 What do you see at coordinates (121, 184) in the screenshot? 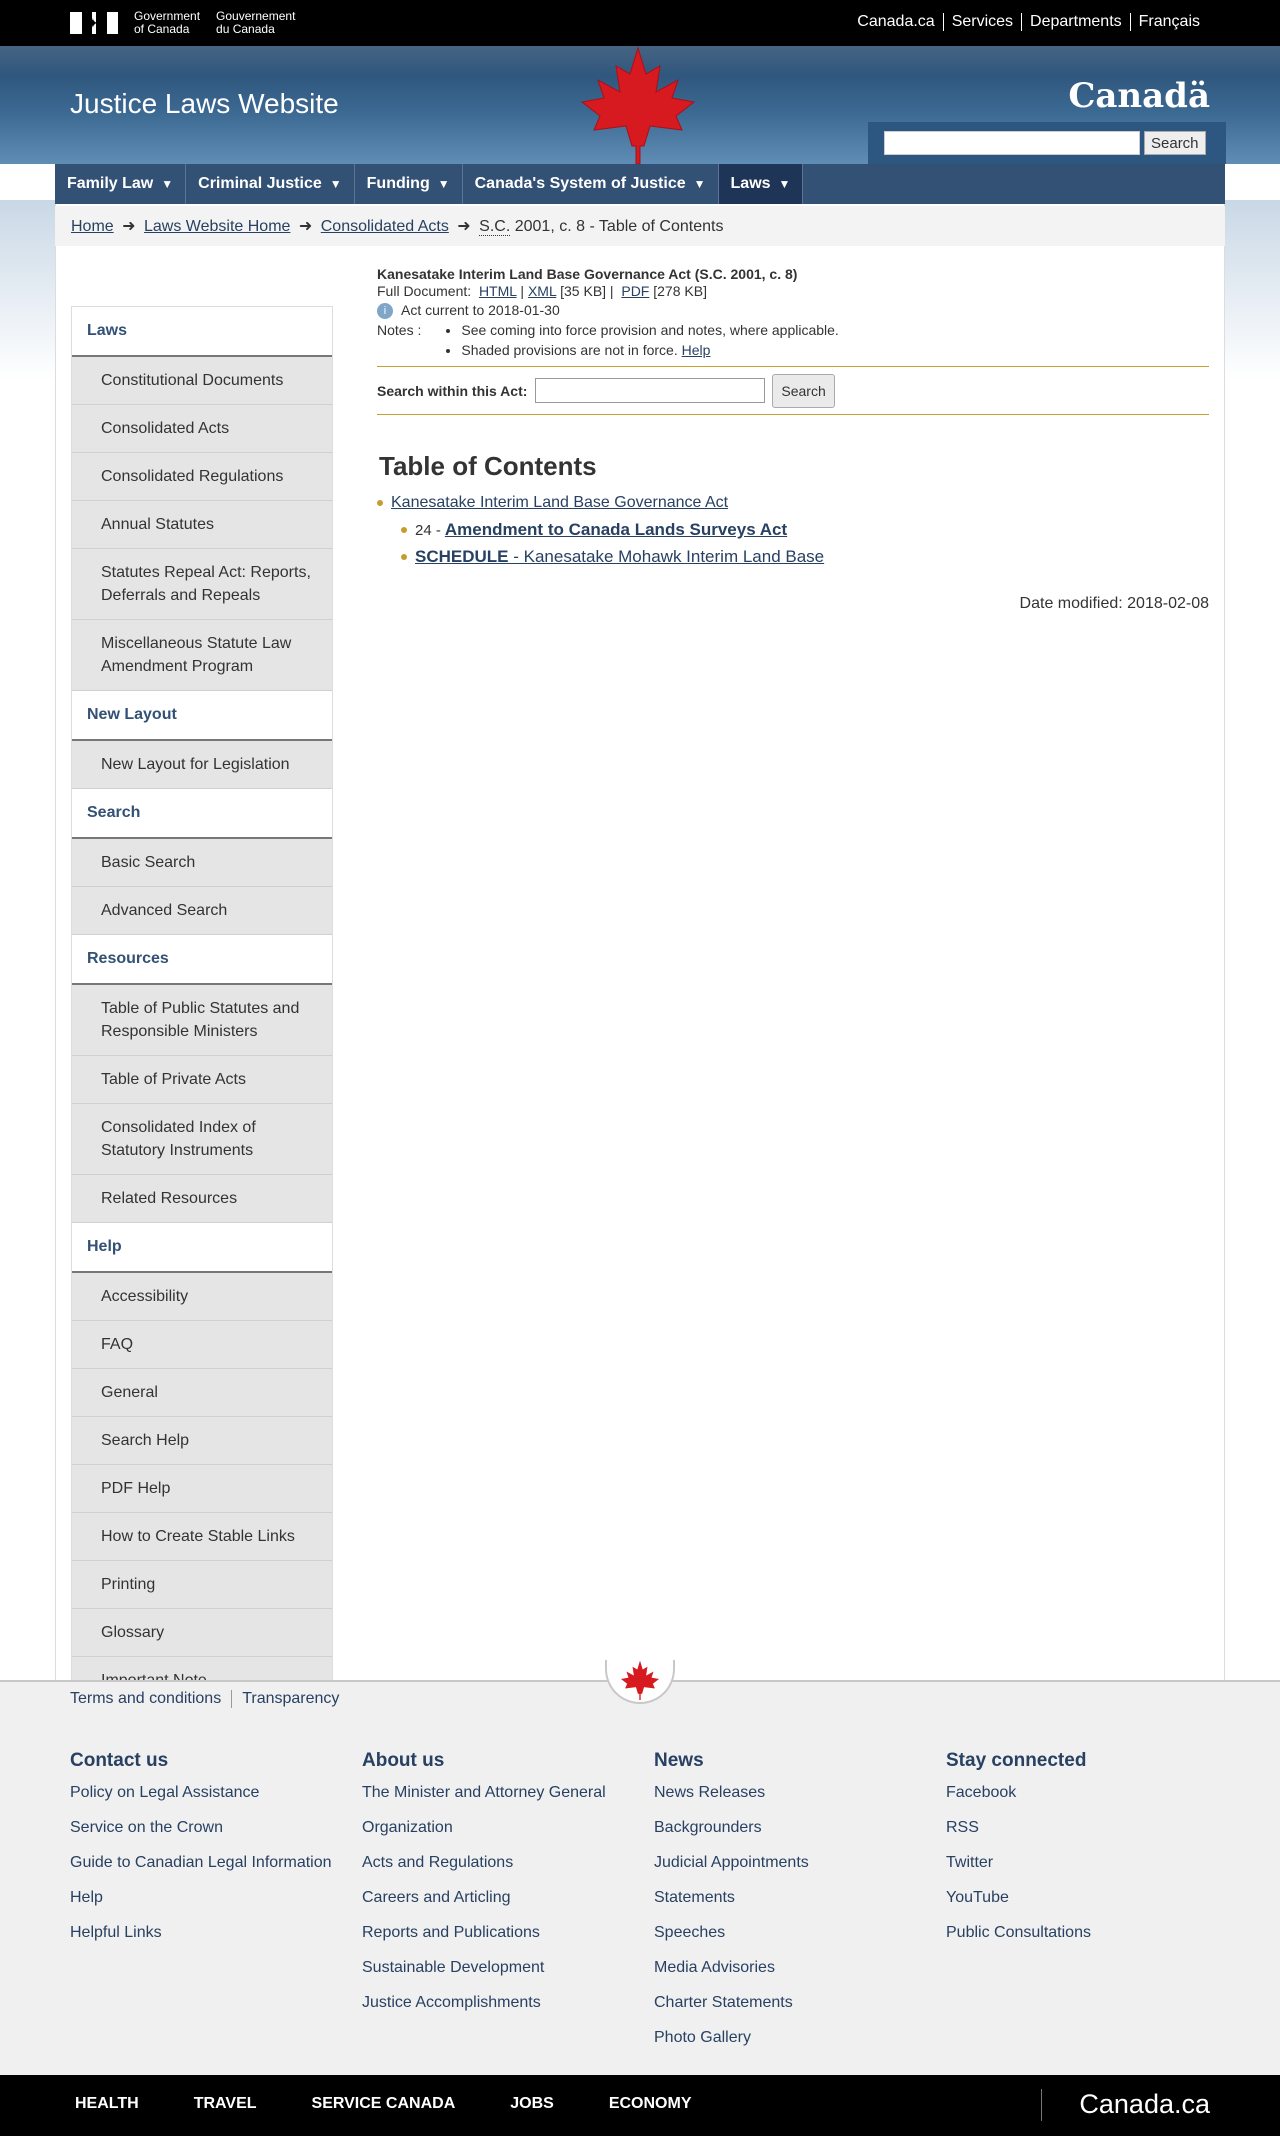
I see `menu-family-law: Family Law ▼` at bounding box center [121, 184].